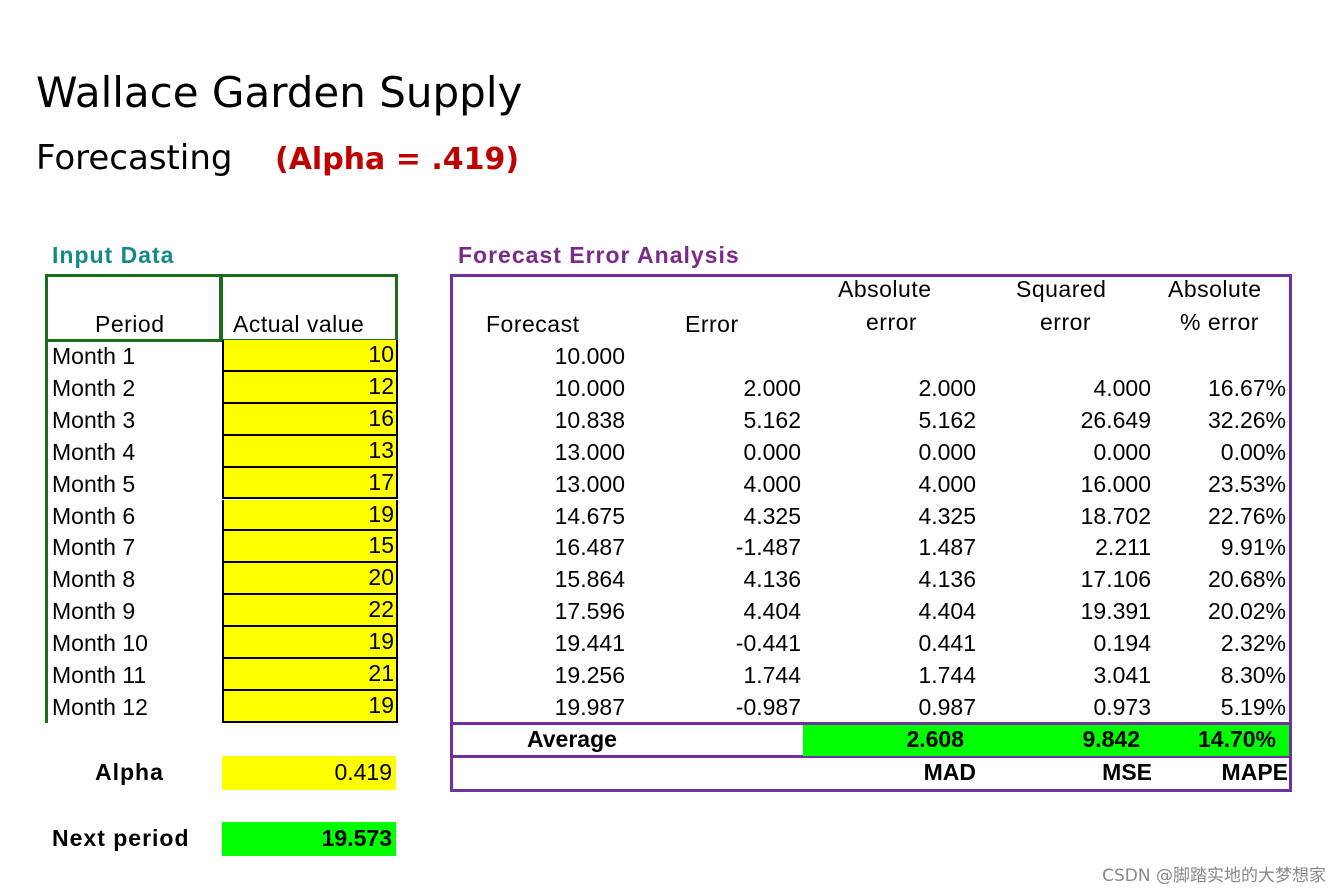 This screenshot has width=1340, height=894. What do you see at coordinates (1214, 876) in the screenshot?
I see `watermark: CSDN @脚踏实地的大梦想家` at bounding box center [1214, 876].